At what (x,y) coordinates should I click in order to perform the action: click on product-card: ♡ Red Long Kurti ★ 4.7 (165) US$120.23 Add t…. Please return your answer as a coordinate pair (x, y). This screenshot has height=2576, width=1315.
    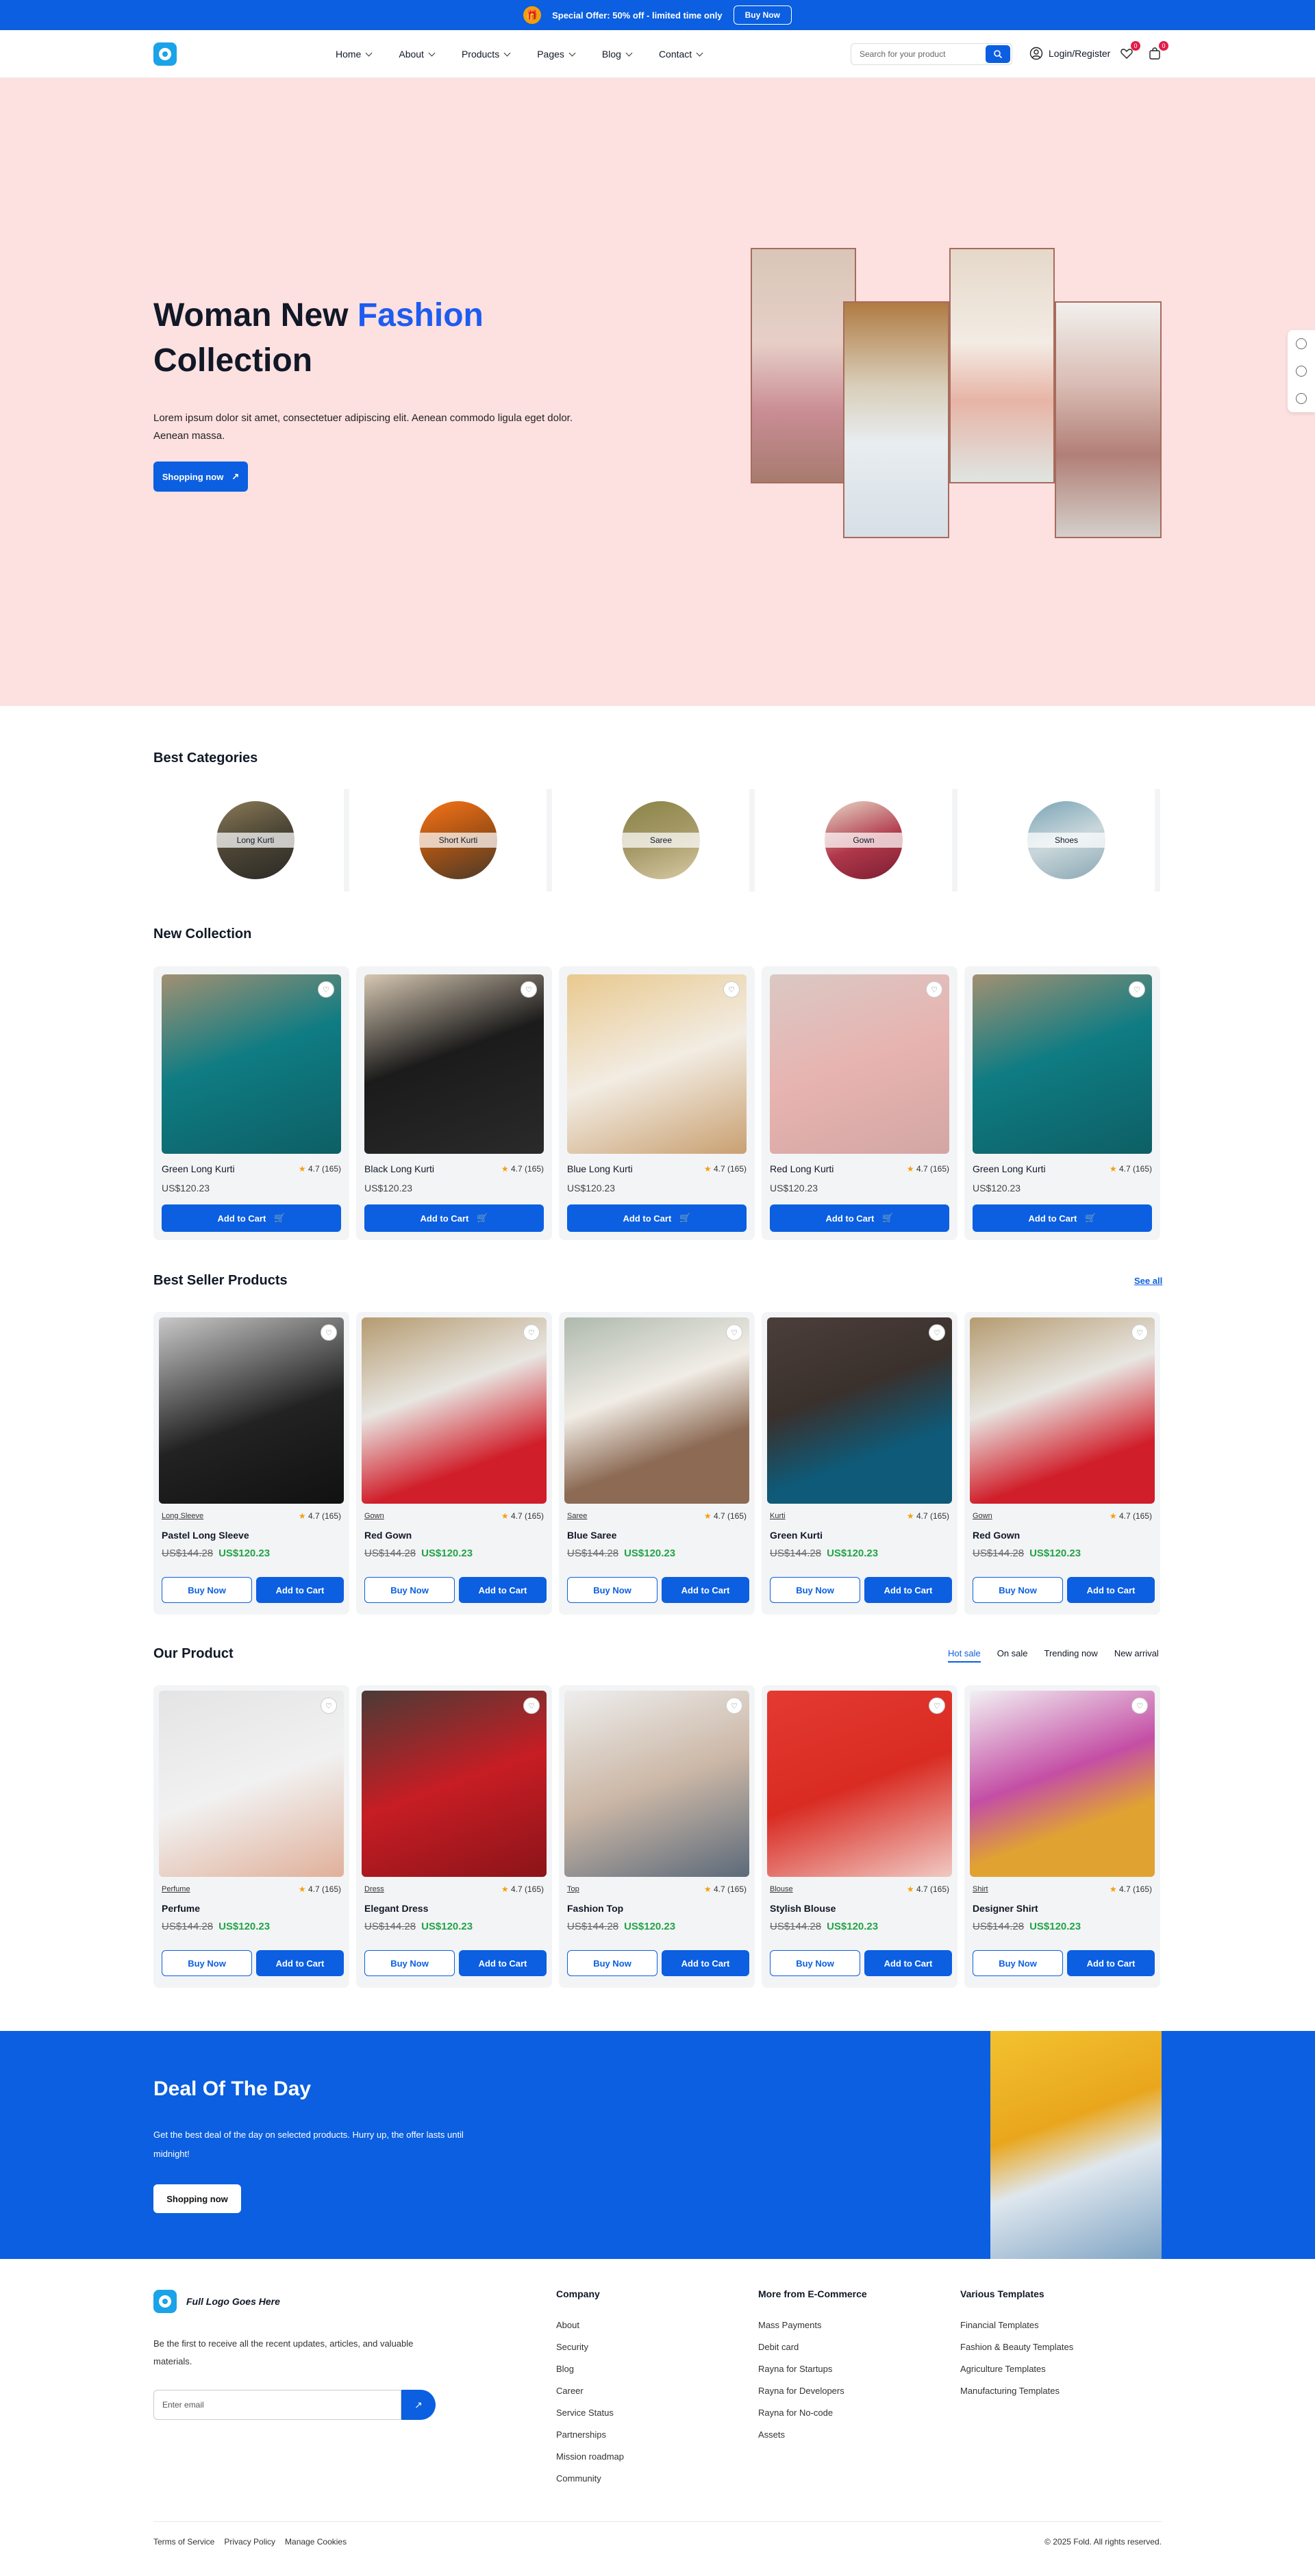
    Looking at the image, I should click on (860, 1103).